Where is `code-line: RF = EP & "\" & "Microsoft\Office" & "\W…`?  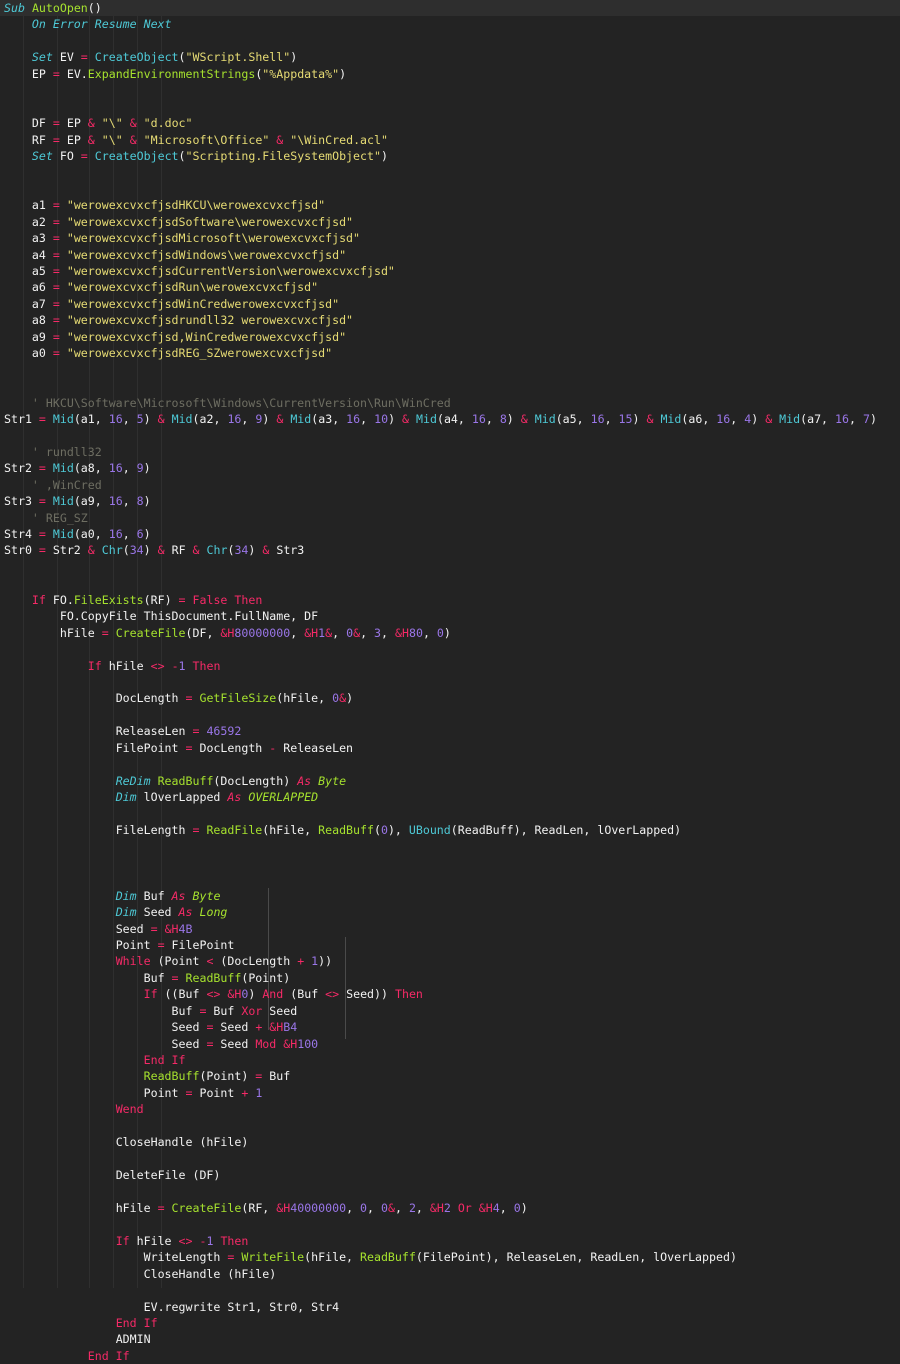 code-line: RF = EP & "\" & "Microsoft\Office" & "\W… is located at coordinates (450, 140).